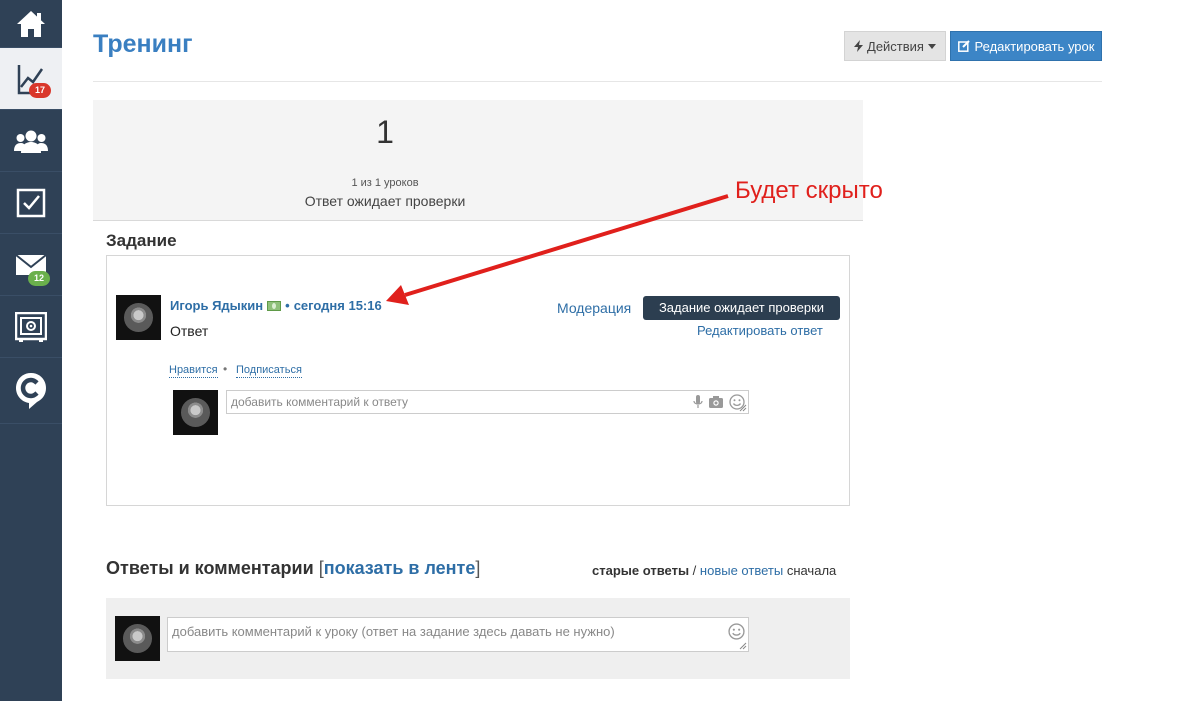  What do you see at coordinates (31, 79) in the screenshot?
I see `sidebar-item-stats: 17` at bounding box center [31, 79].